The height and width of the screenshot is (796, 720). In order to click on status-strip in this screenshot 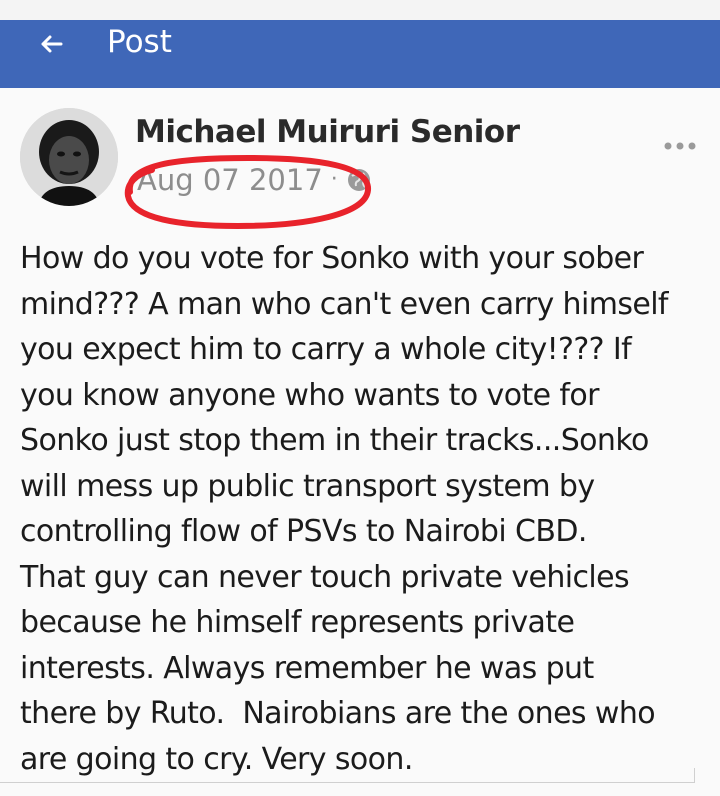, I will do `click(360, 10)`.